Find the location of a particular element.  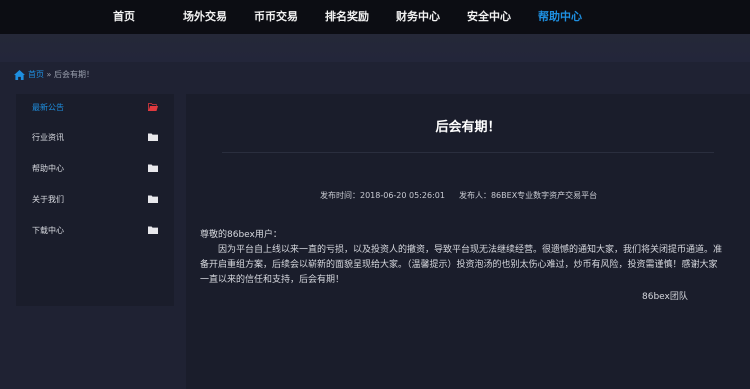

nav-item-home: 首页 is located at coordinates (124, 17).